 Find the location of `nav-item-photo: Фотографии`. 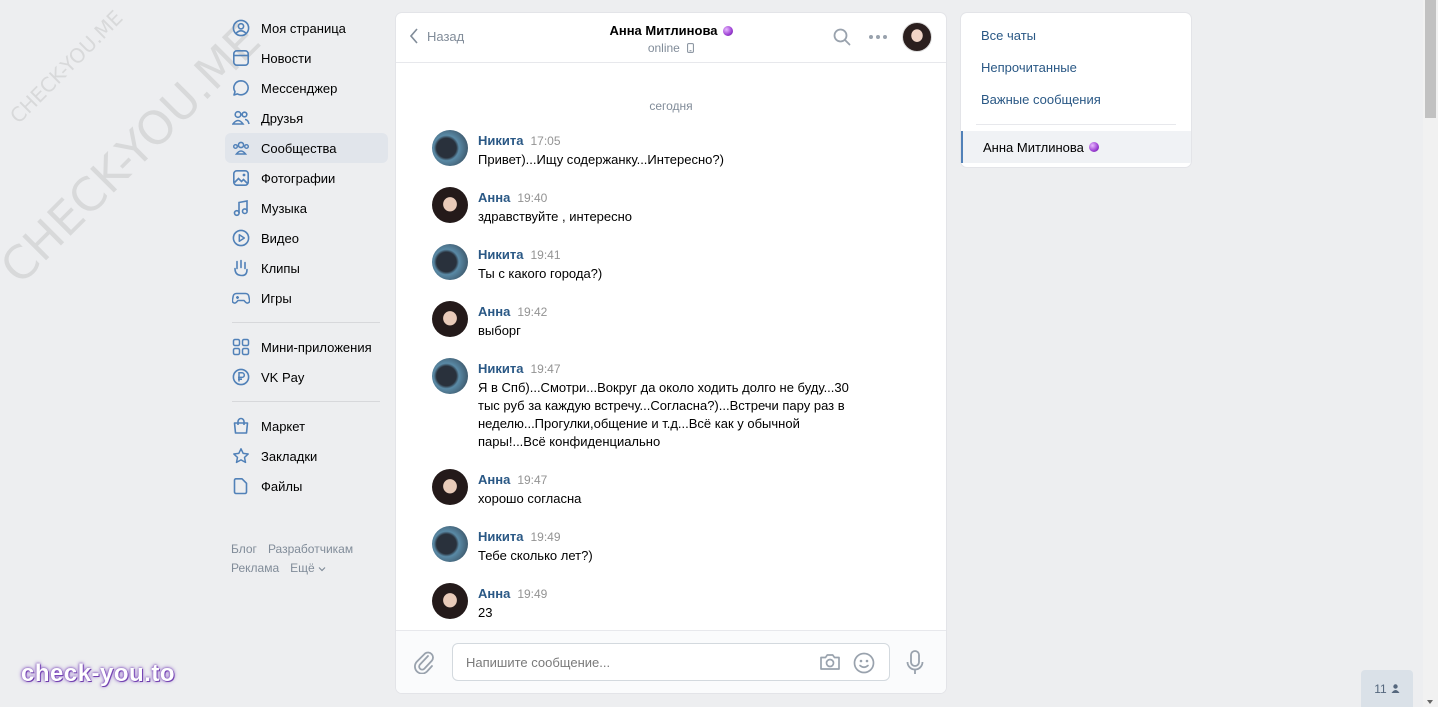

nav-item-photo: Фотографии is located at coordinates (306, 178).